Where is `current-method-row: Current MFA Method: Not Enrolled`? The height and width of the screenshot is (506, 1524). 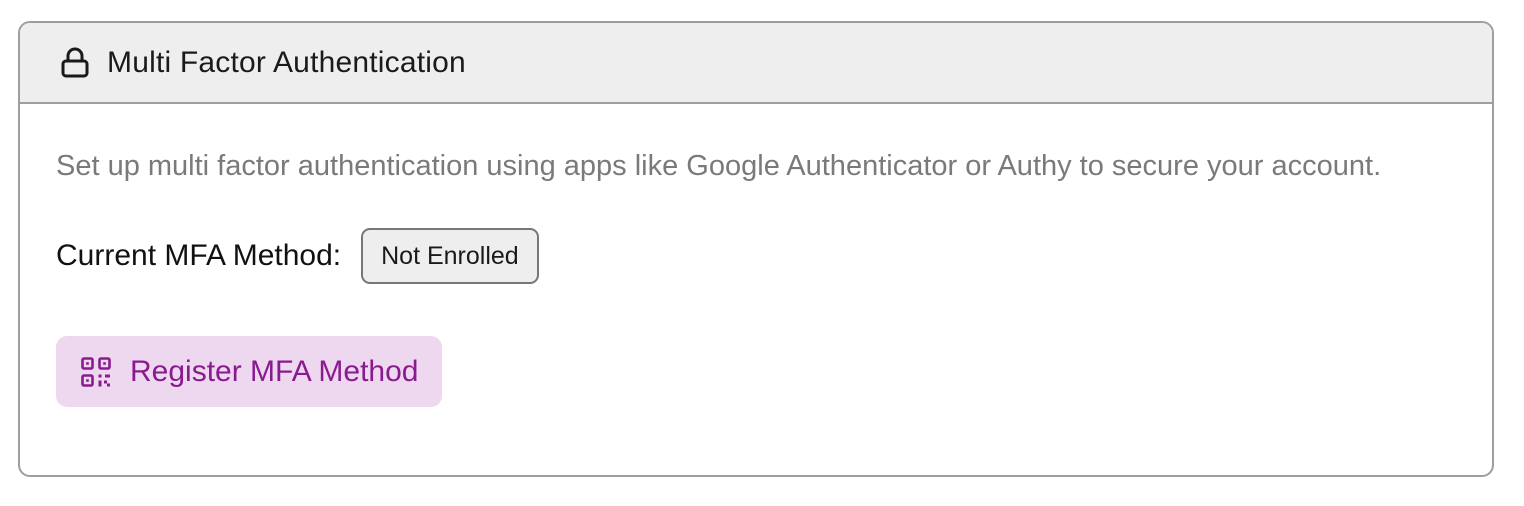 current-method-row: Current MFA Method: Not Enrolled is located at coordinates (756, 256).